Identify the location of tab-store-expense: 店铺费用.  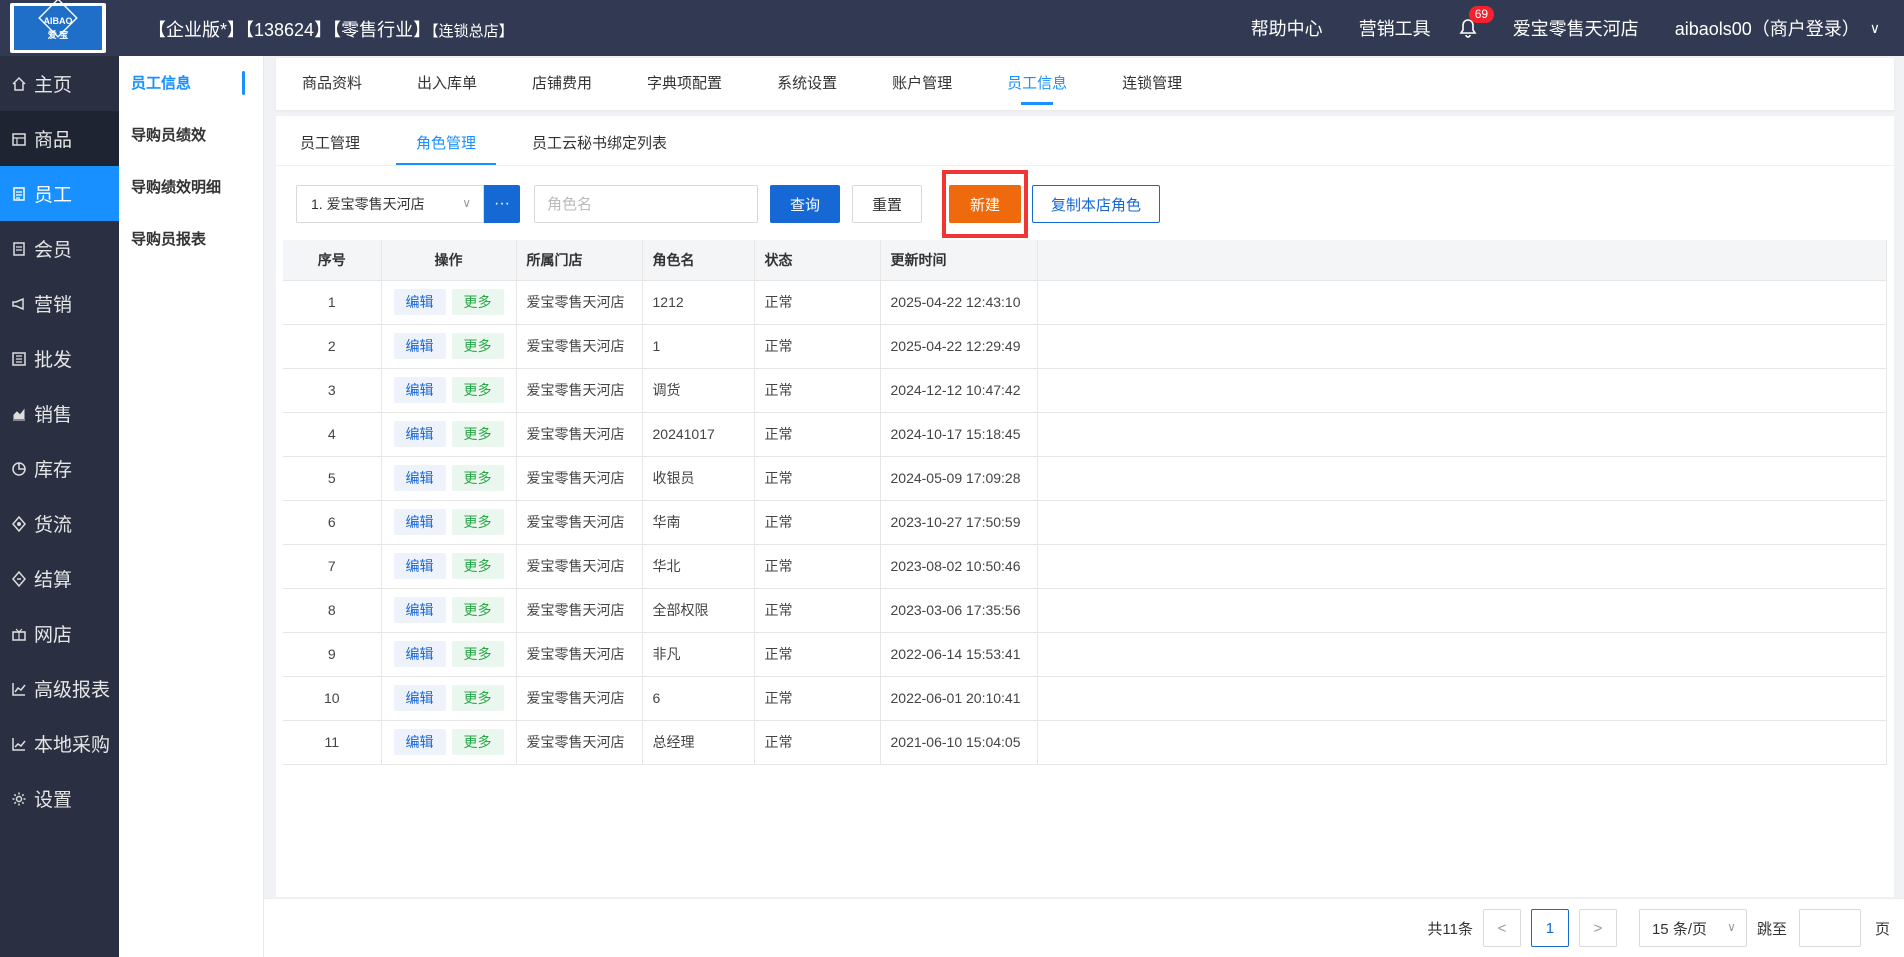
(562, 84).